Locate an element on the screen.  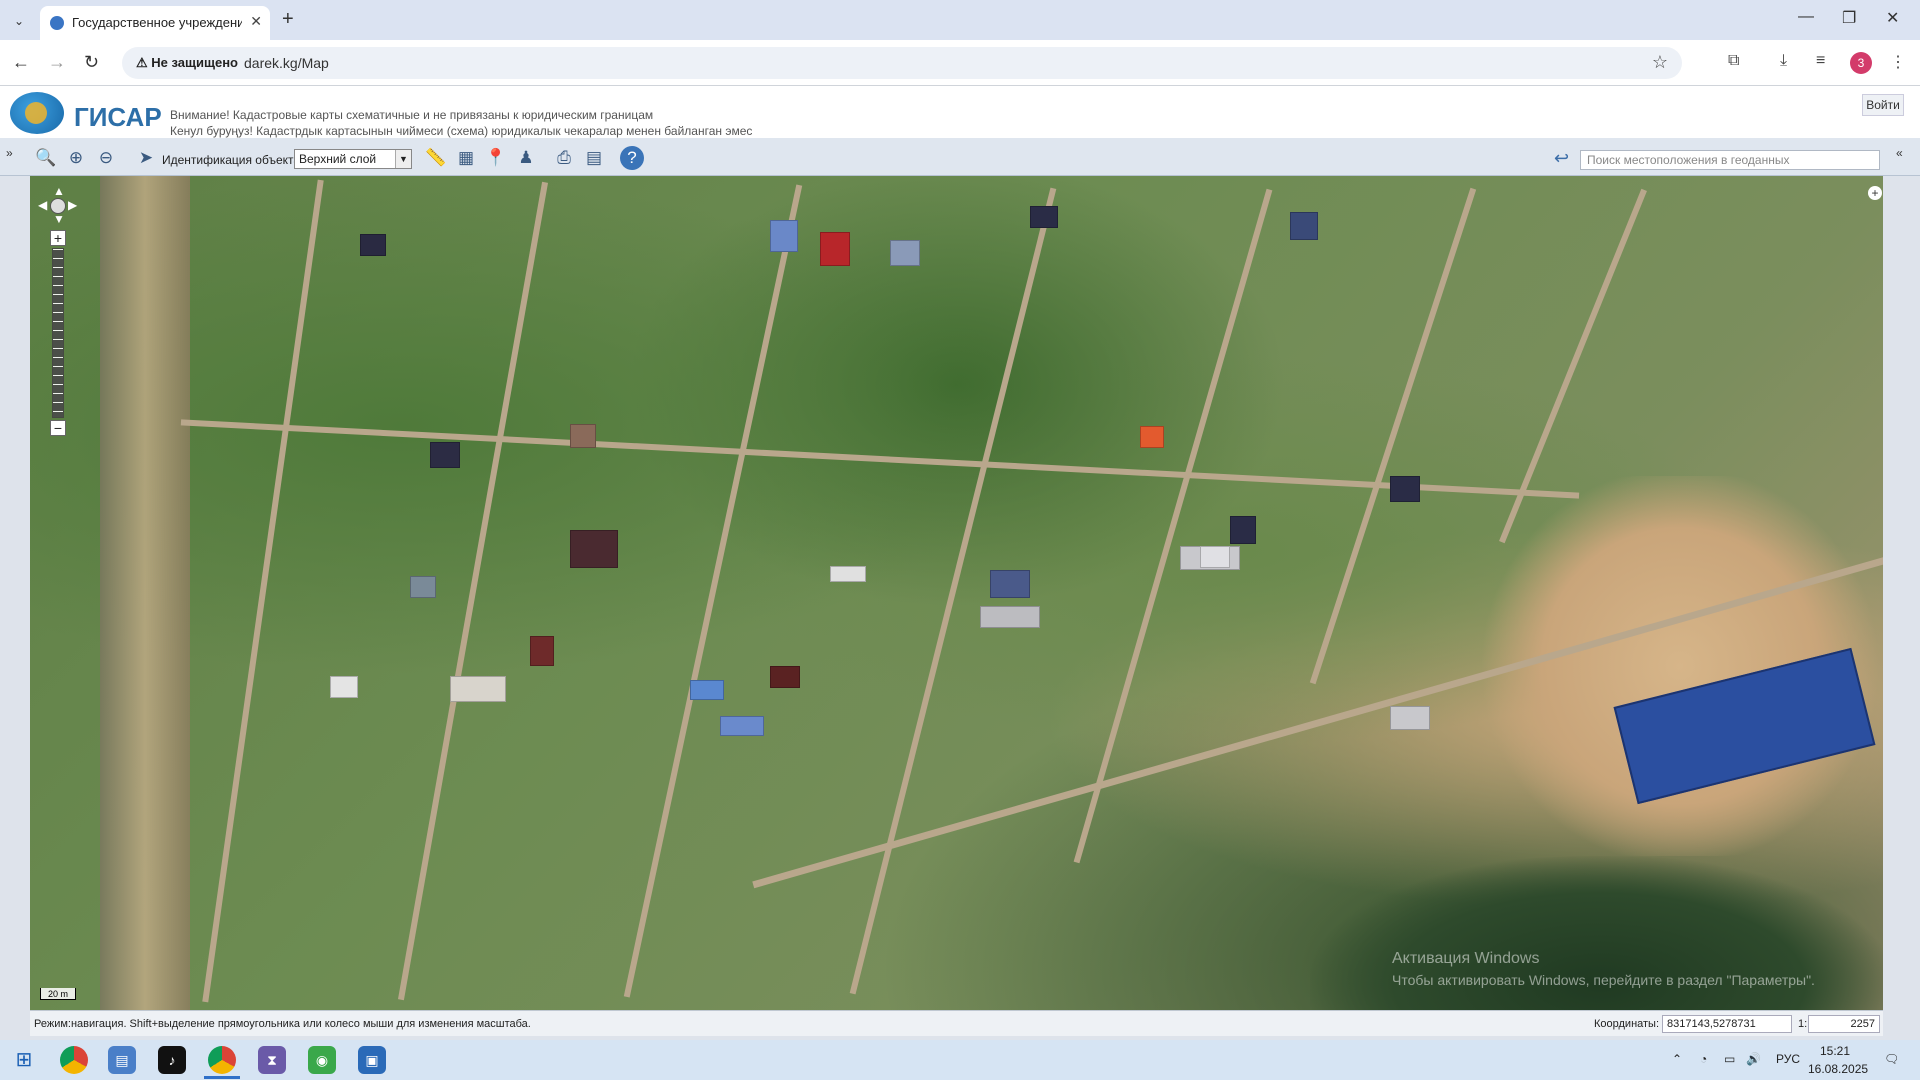
camera-app-icon: ◉ is located at coordinates (322, 1060).